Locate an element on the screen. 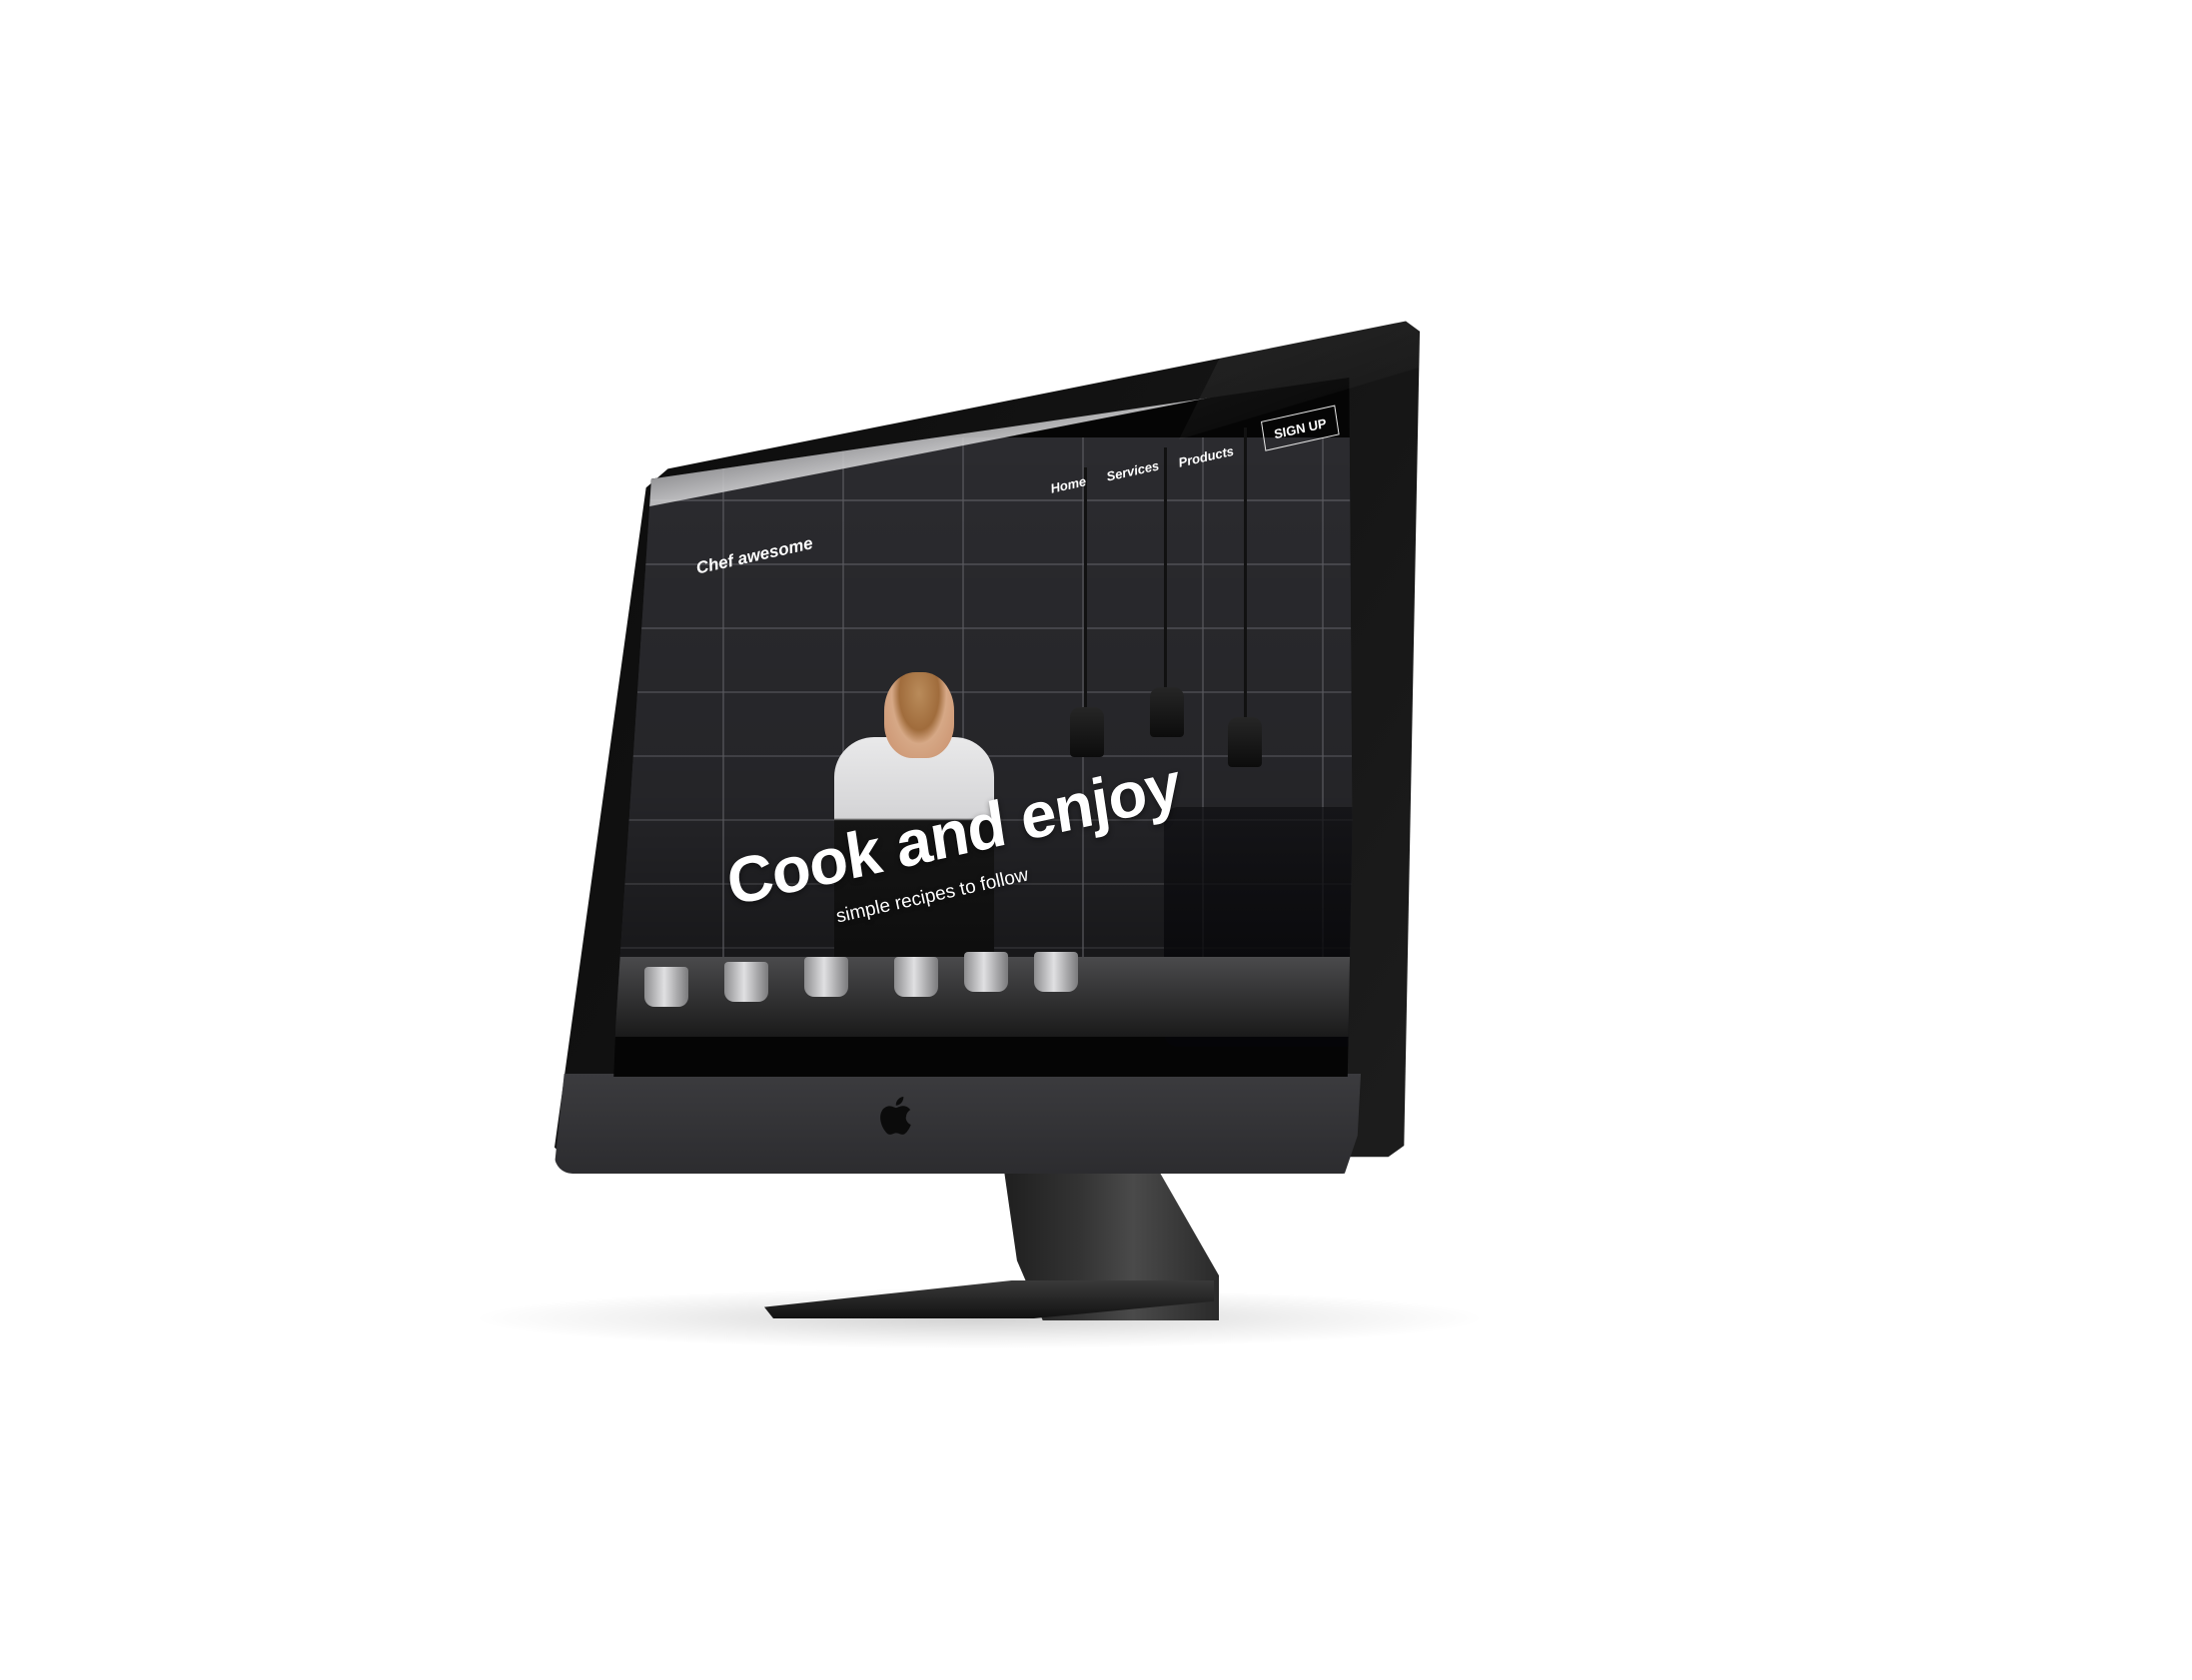 The width and height of the screenshot is (2192, 1680). nav-link-products: Products is located at coordinates (1206, 456).